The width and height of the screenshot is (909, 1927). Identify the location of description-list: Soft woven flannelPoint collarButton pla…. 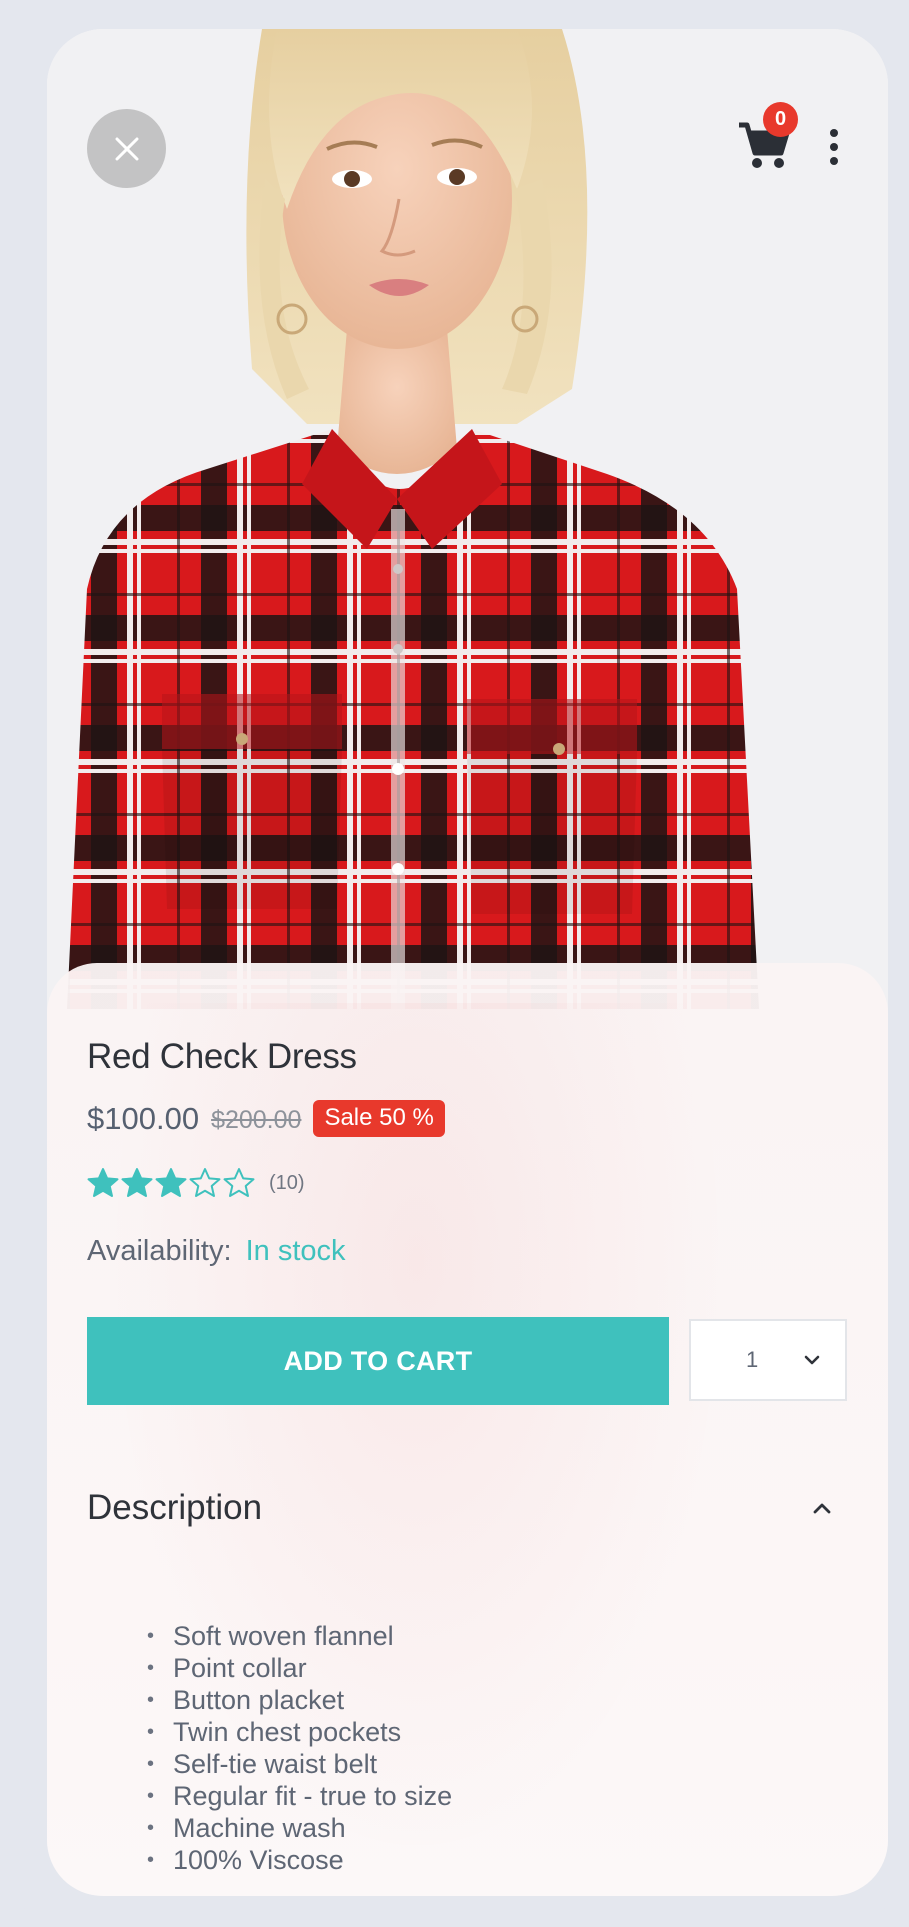
(299, 1748).